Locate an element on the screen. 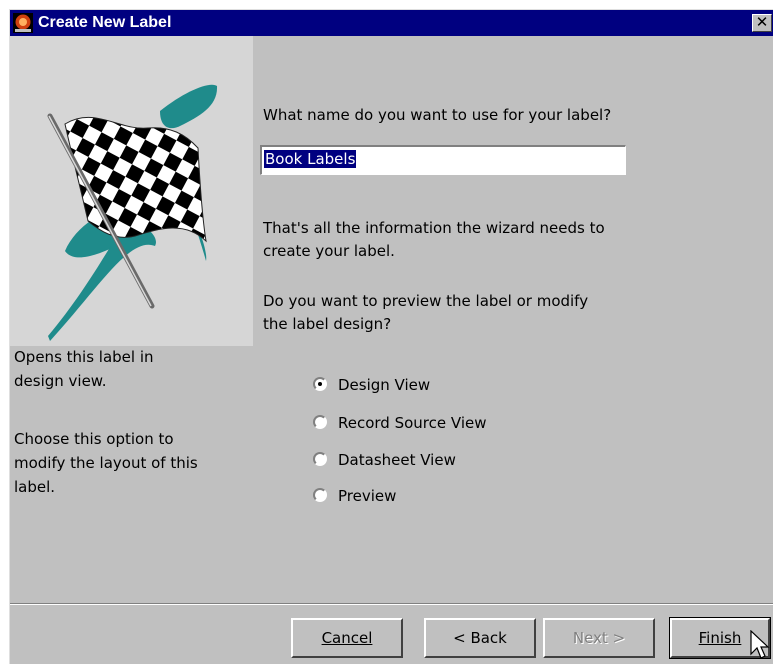  label-name-value: Book Labels is located at coordinates (310, 159).